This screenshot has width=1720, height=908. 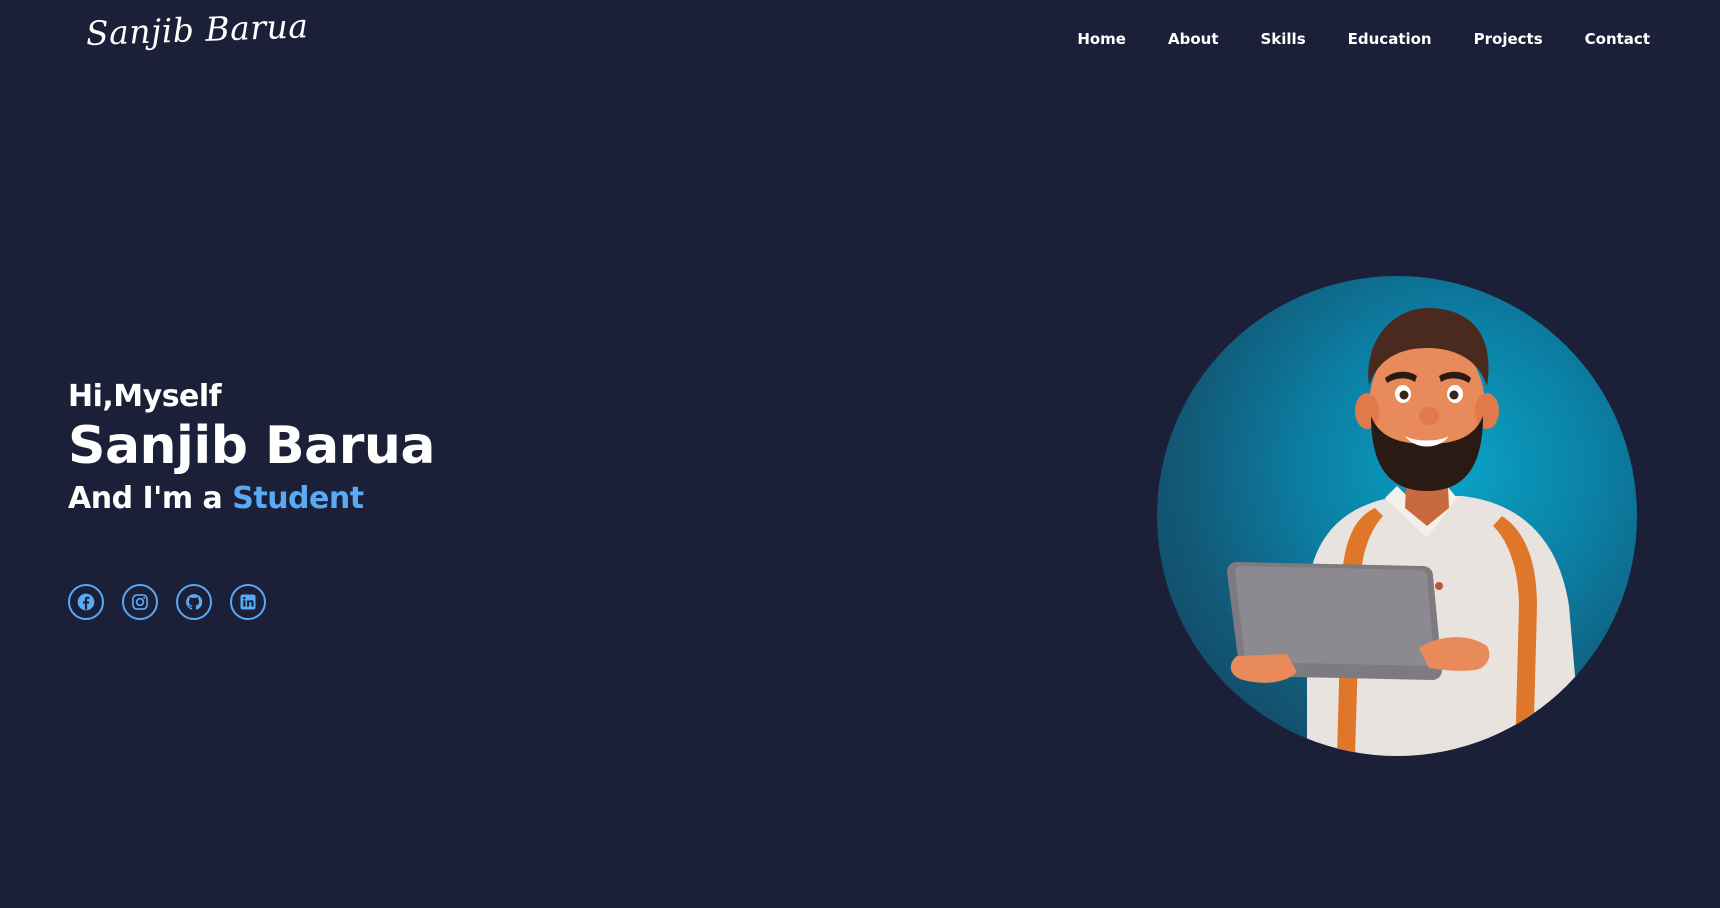 I want to click on nav-education-link: Education, so click(x=1390, y=39).